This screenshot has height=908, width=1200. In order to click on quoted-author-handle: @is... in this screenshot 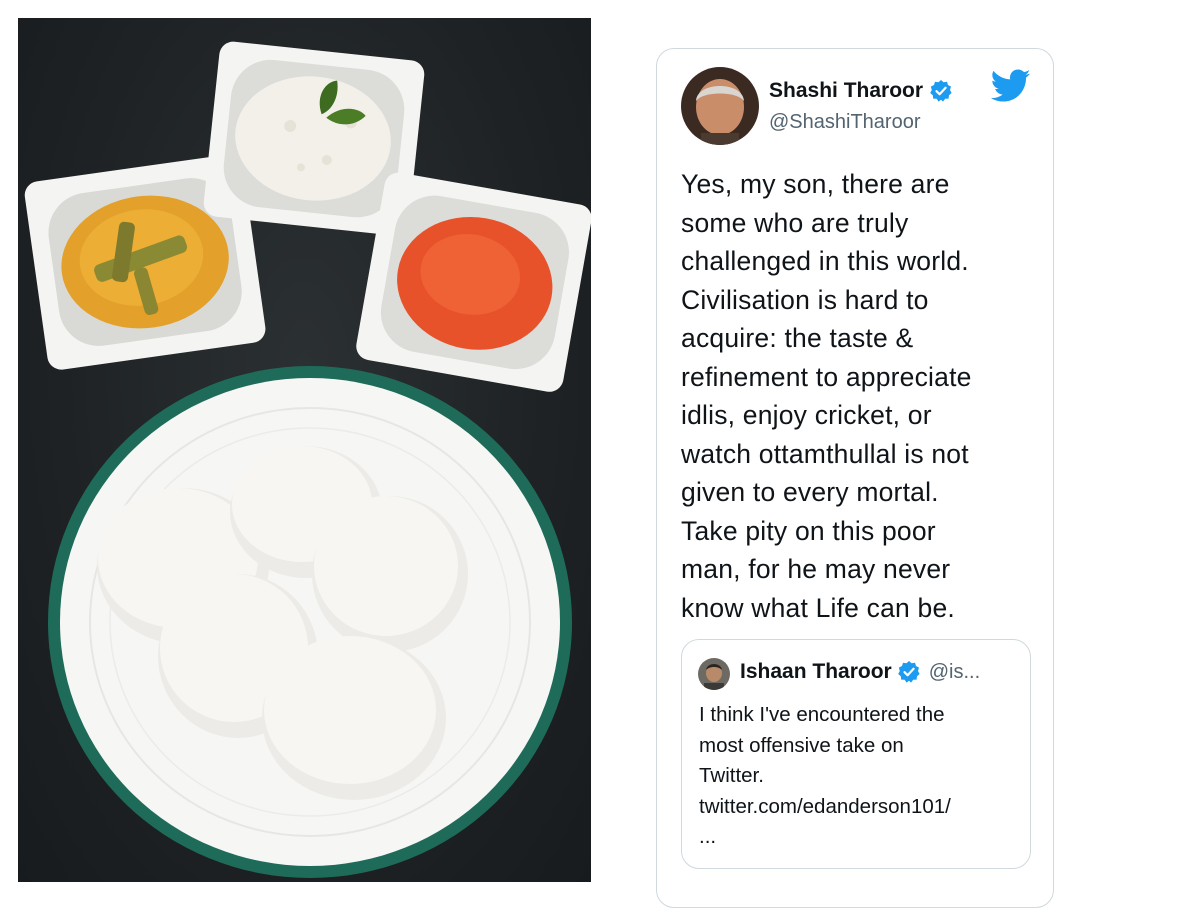, I will do `click(954, 672)`.